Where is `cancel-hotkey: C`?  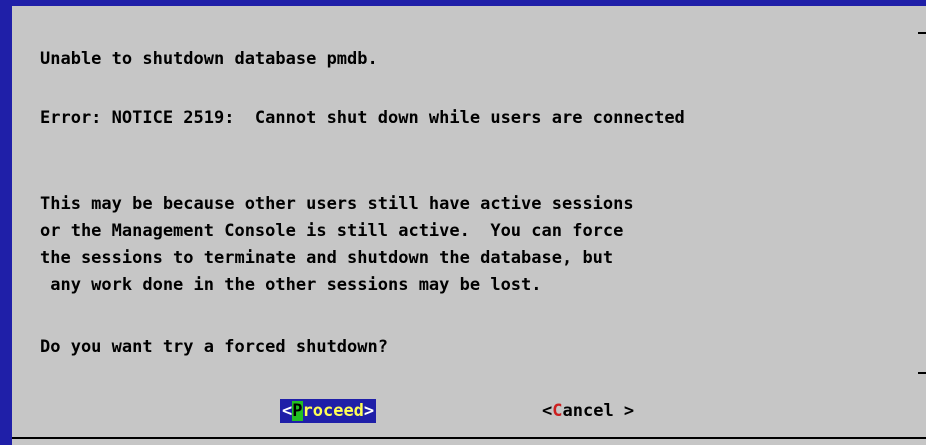
cancel-hotkey: C is located at coordinates (557, 411).